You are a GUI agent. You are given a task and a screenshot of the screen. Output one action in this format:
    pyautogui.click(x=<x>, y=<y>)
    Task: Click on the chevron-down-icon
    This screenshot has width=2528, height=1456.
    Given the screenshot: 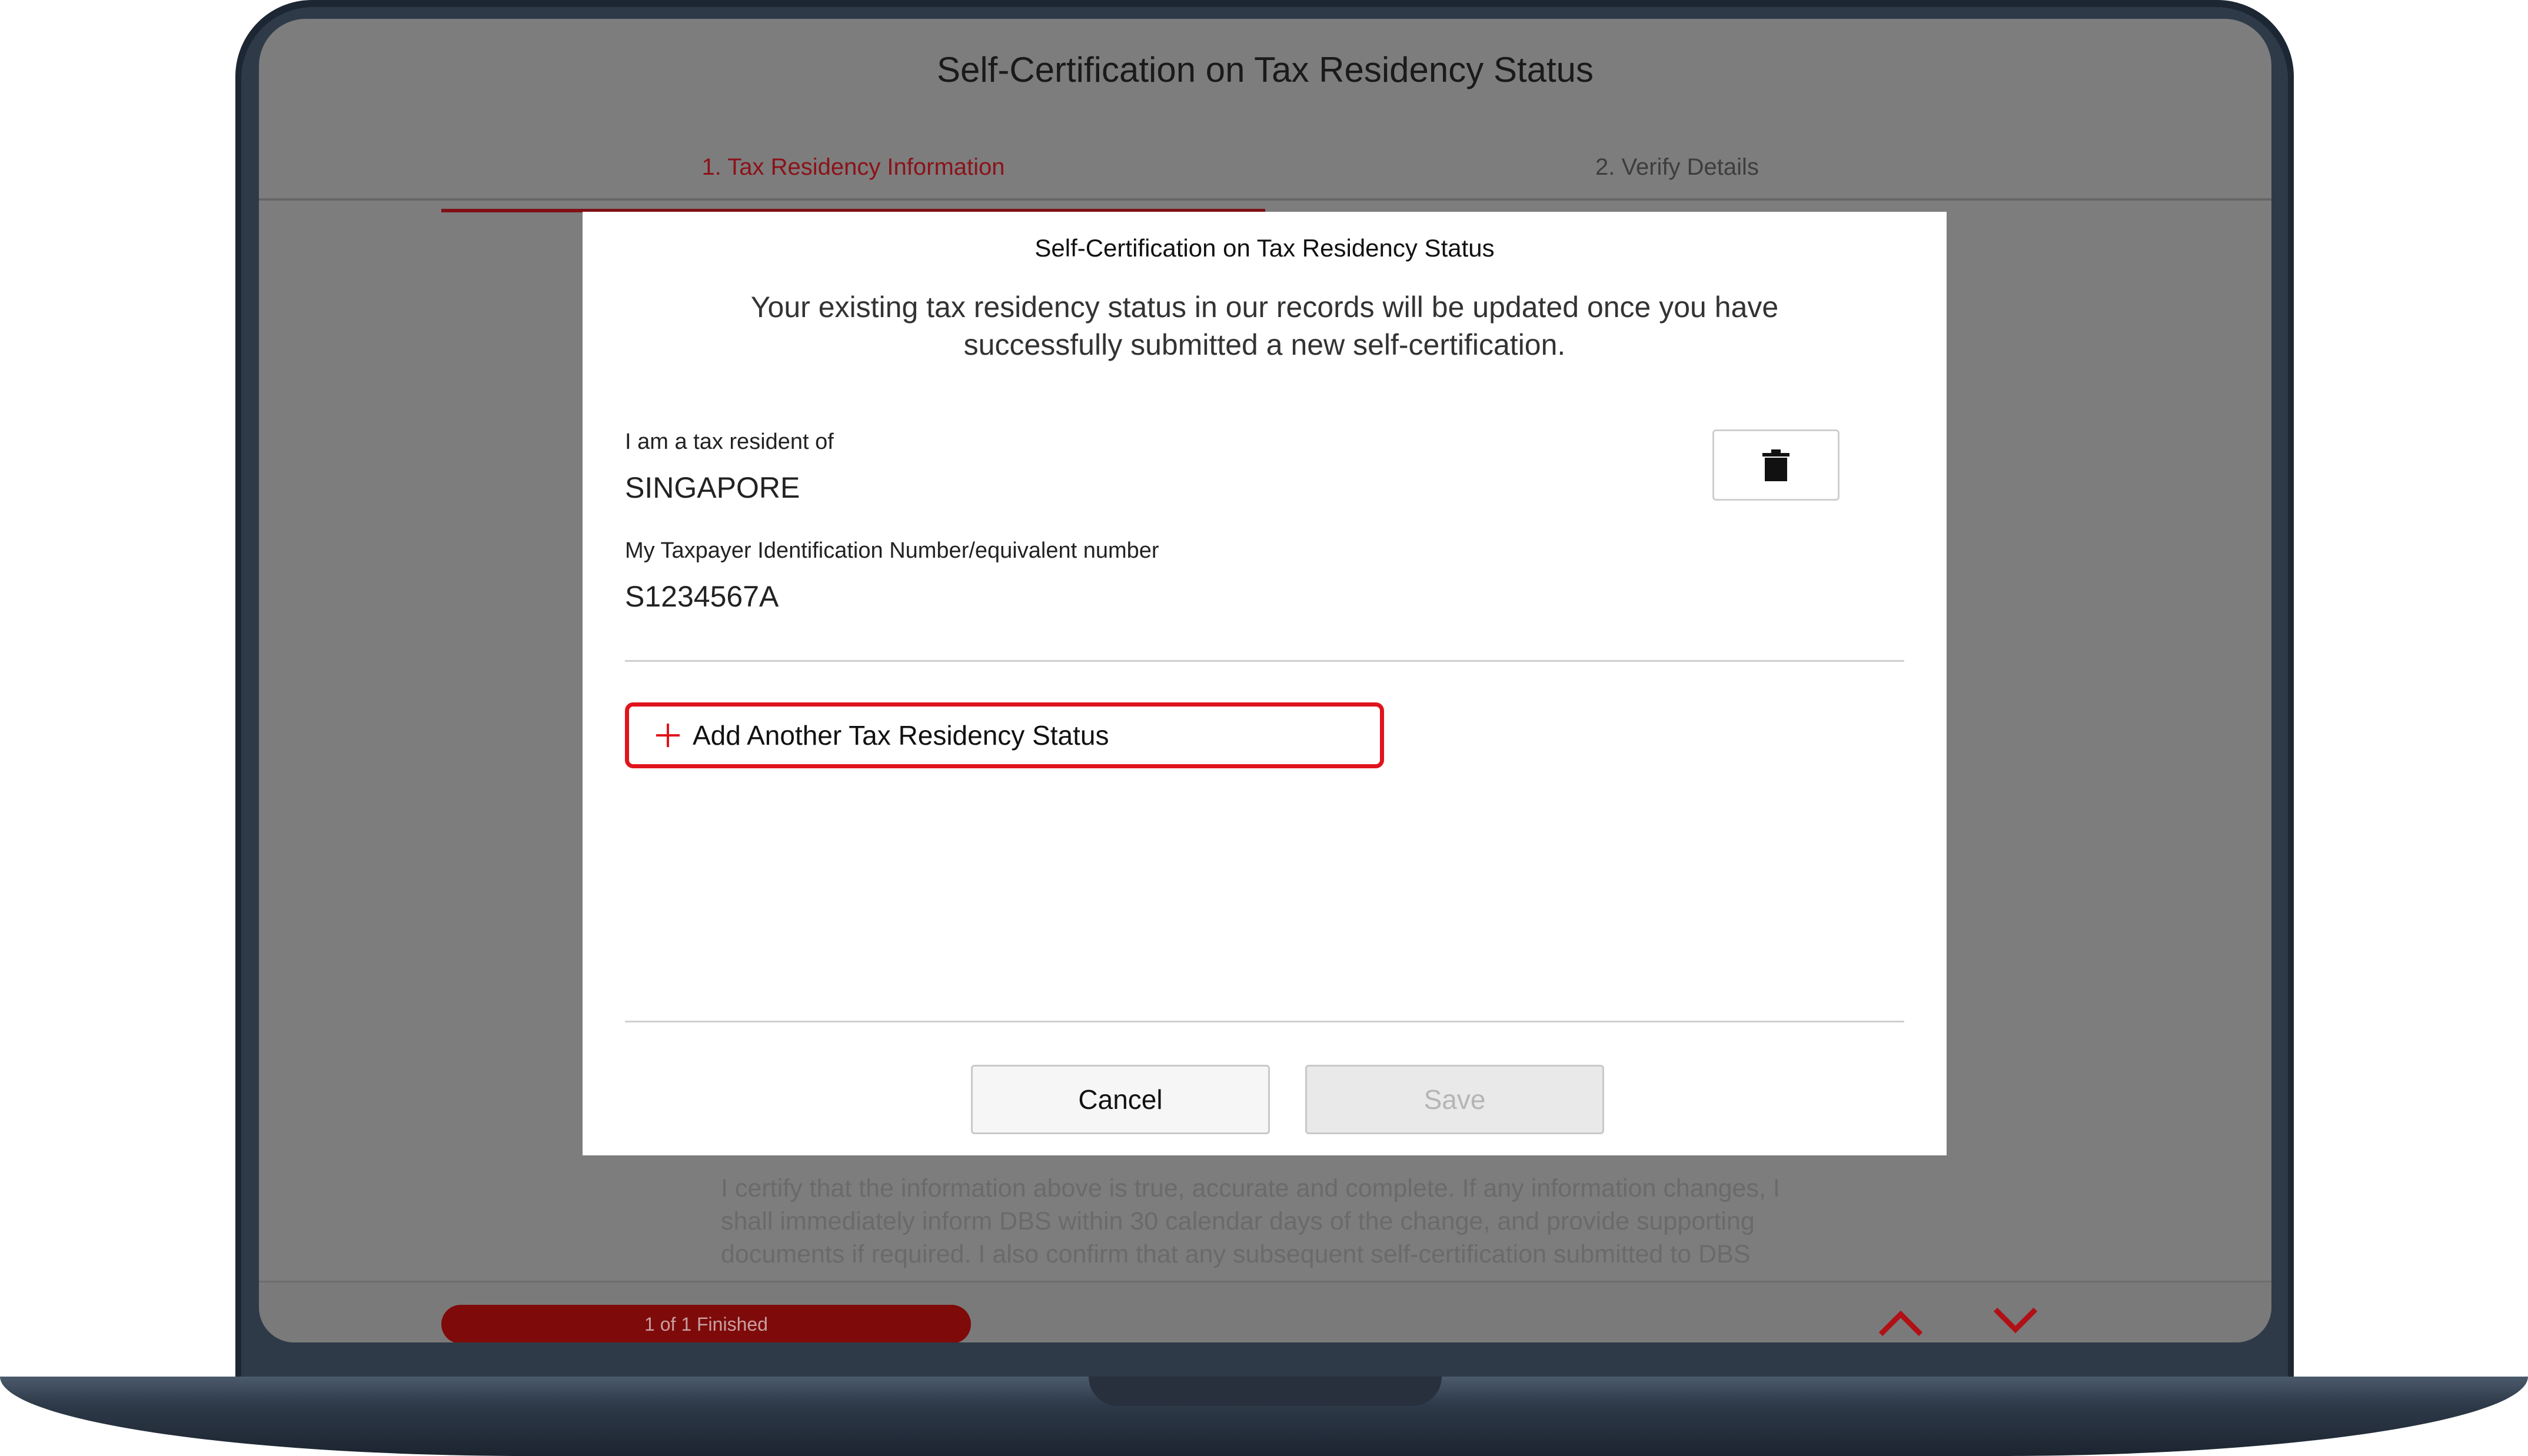 What is the action you would take?
    pyautogui.click(x=2016, y=1321)
    